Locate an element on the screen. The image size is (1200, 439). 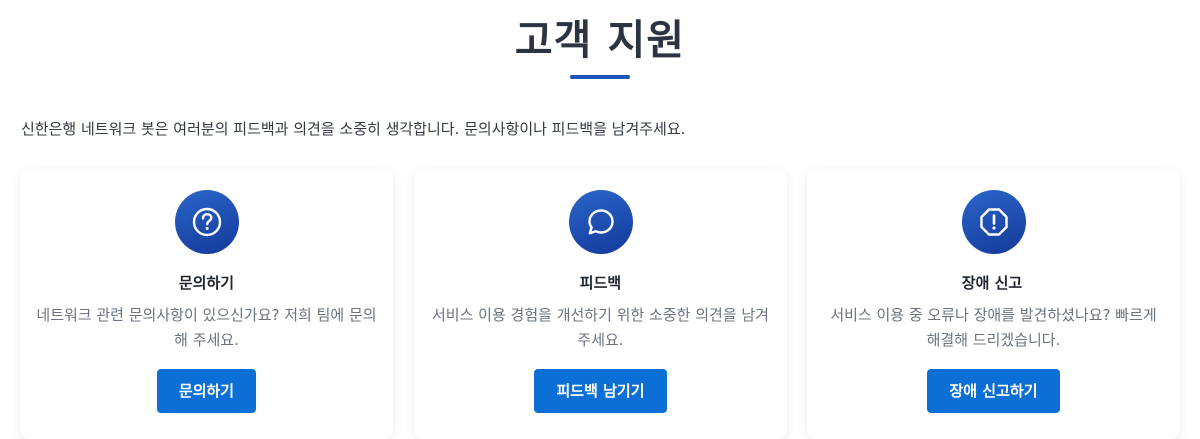
feedback-card-title: 피드백 is located at coordinates (600, 283).